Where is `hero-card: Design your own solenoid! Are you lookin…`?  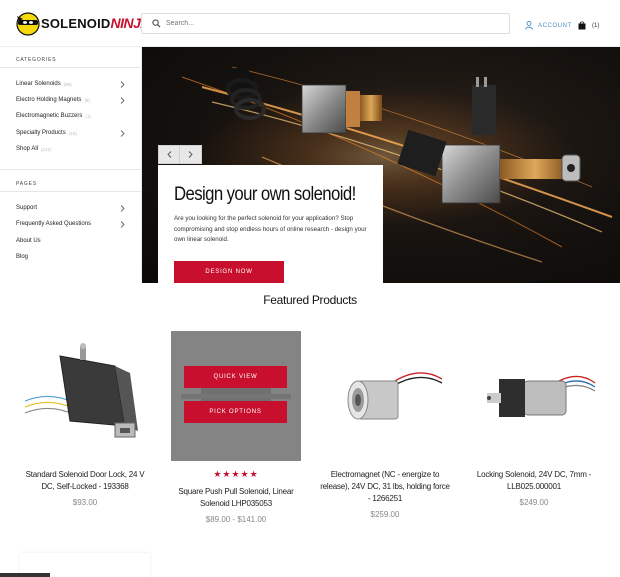 hero-card: Design your own solenoid! Are you lookin… is located at coordinates (270, 224).